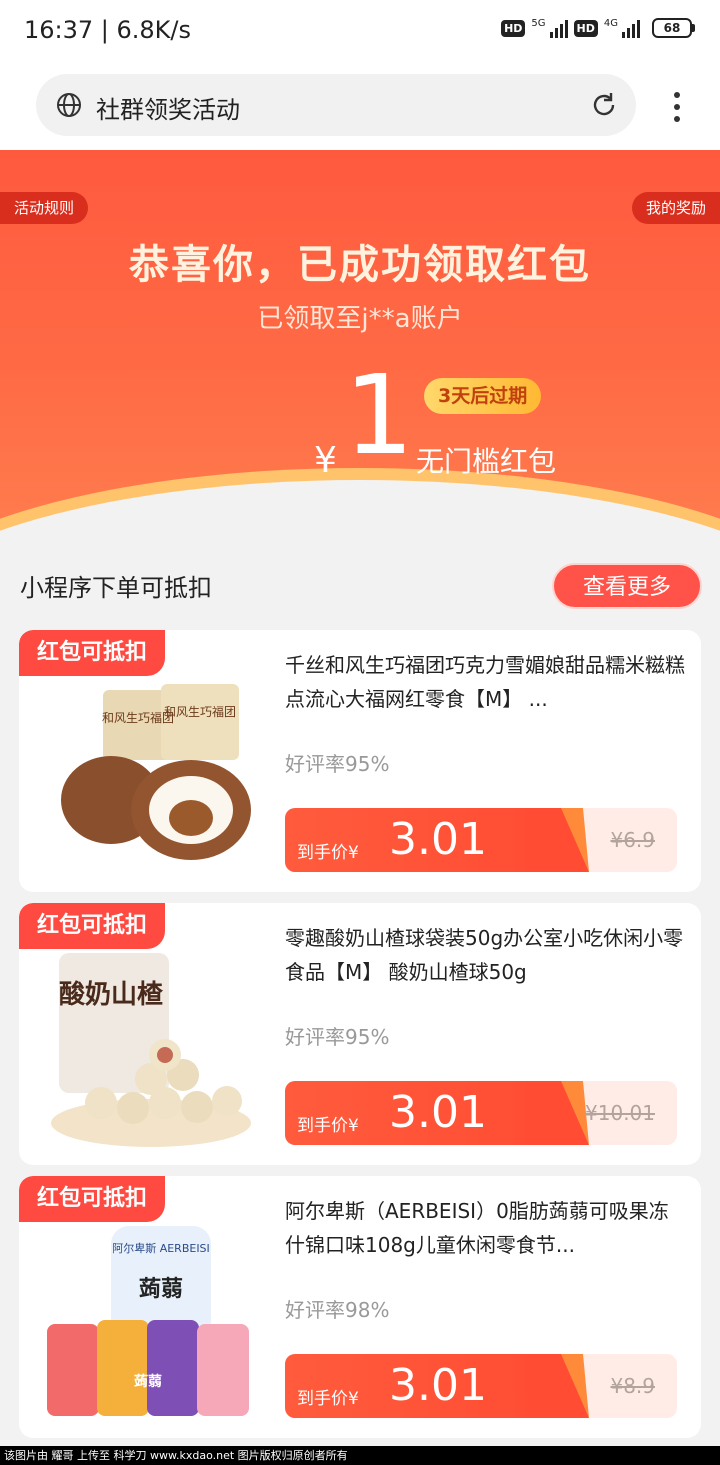  What do you see at coordinates (620, 1113) in the screenshot?
I see `original-price: ¥10.01` at bounding box center [620, 1113].